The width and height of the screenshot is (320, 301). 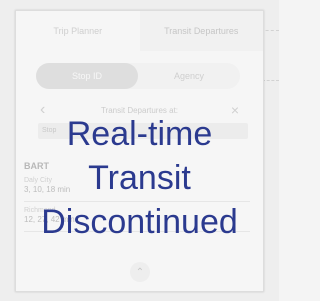 I want to click on tab-trip-planner: Trip Planner, so click(x=78, y=31).